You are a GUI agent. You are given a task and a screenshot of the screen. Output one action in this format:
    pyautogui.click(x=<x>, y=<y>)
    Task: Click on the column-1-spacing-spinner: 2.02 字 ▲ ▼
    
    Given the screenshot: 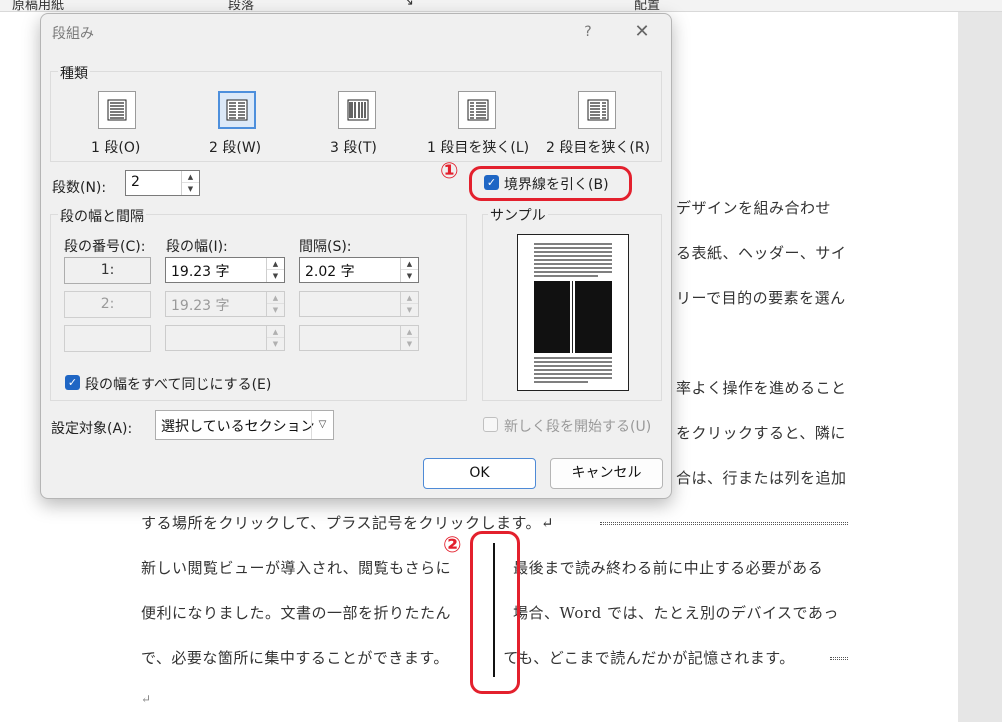 What is the action you would take?
    pyautogui.click(x=359, y=270)
    